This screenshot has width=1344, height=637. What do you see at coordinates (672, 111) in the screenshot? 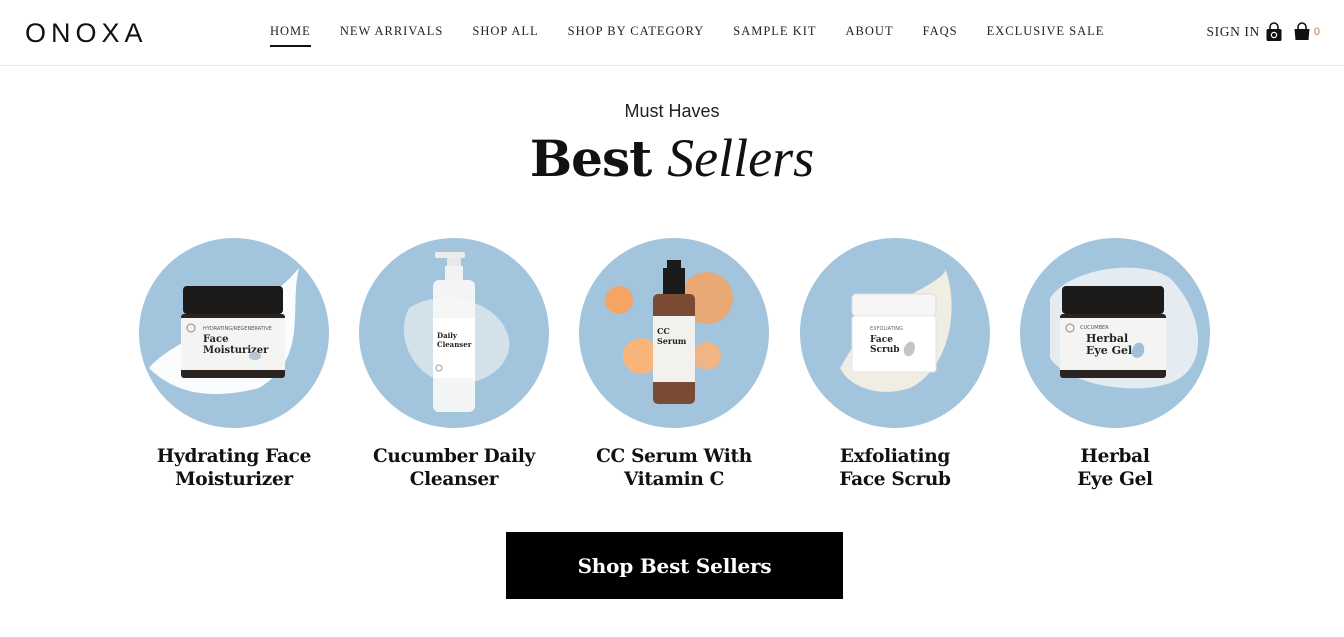
I see `section-eyebrow: Must Haves` at bounding box center [672, 111].